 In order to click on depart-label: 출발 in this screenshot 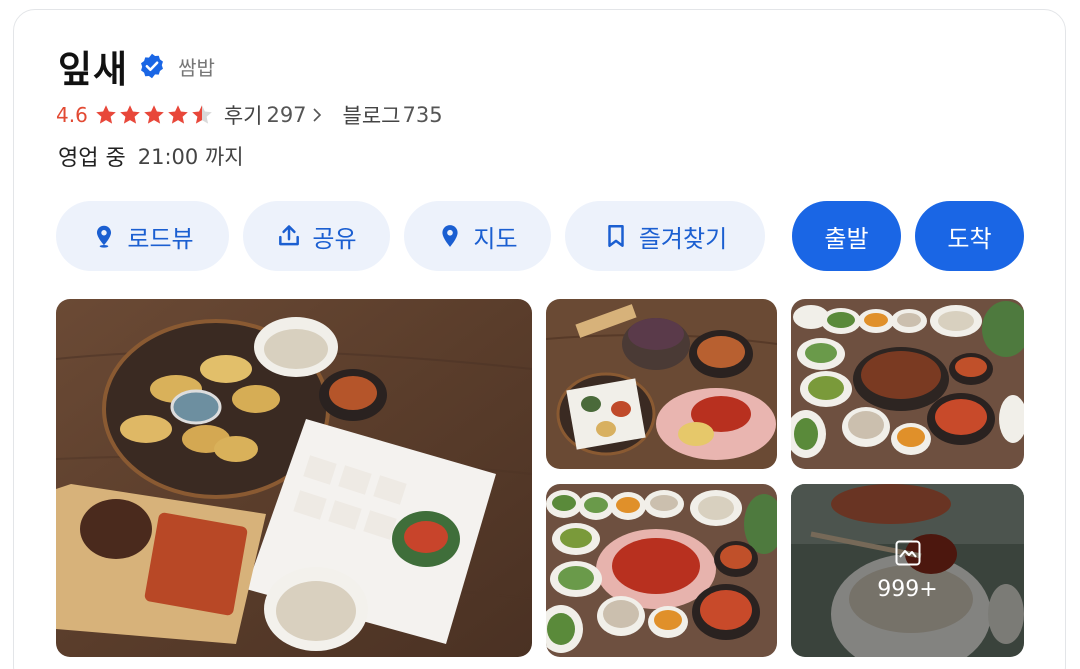, I will do `click(846, 238)`.